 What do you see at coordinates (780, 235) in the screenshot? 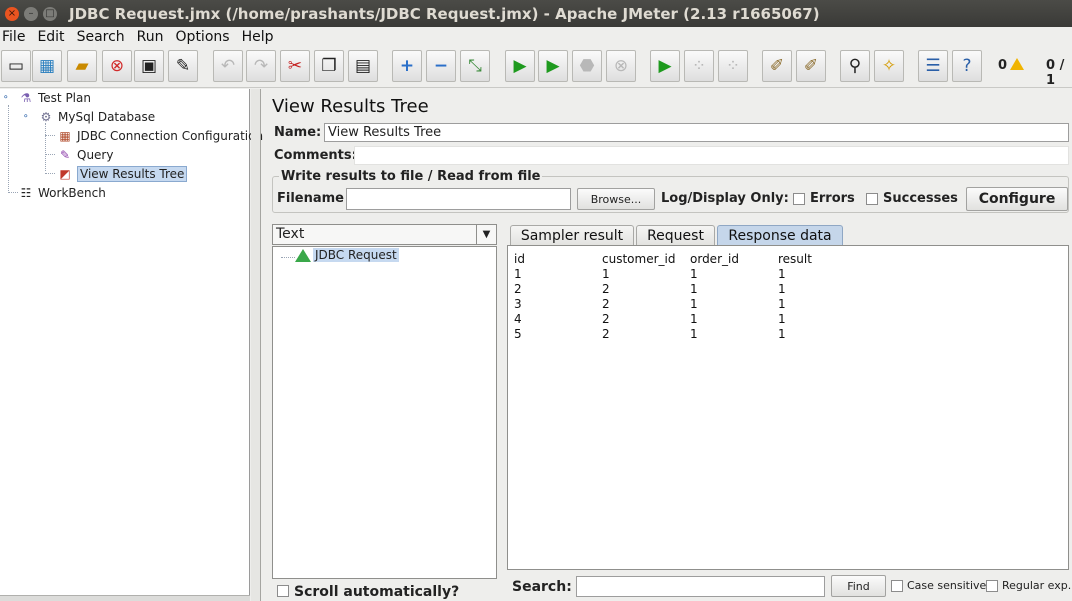
I see `tab-response-data: Response data` at bounding box center [780, 235].